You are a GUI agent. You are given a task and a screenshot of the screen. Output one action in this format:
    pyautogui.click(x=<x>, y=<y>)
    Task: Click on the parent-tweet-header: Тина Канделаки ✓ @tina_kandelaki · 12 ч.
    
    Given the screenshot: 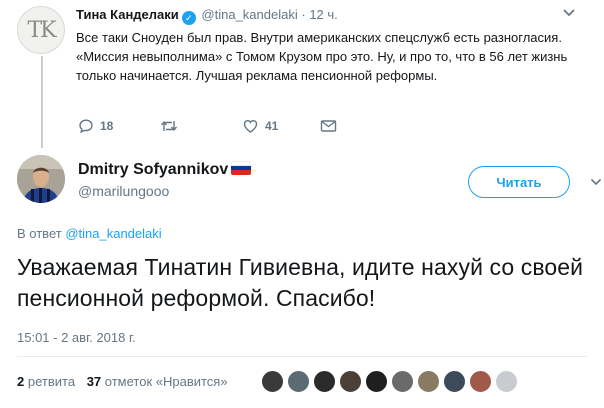 What is the action you would take?
    pyautogui.click(x=207, y=16)
    